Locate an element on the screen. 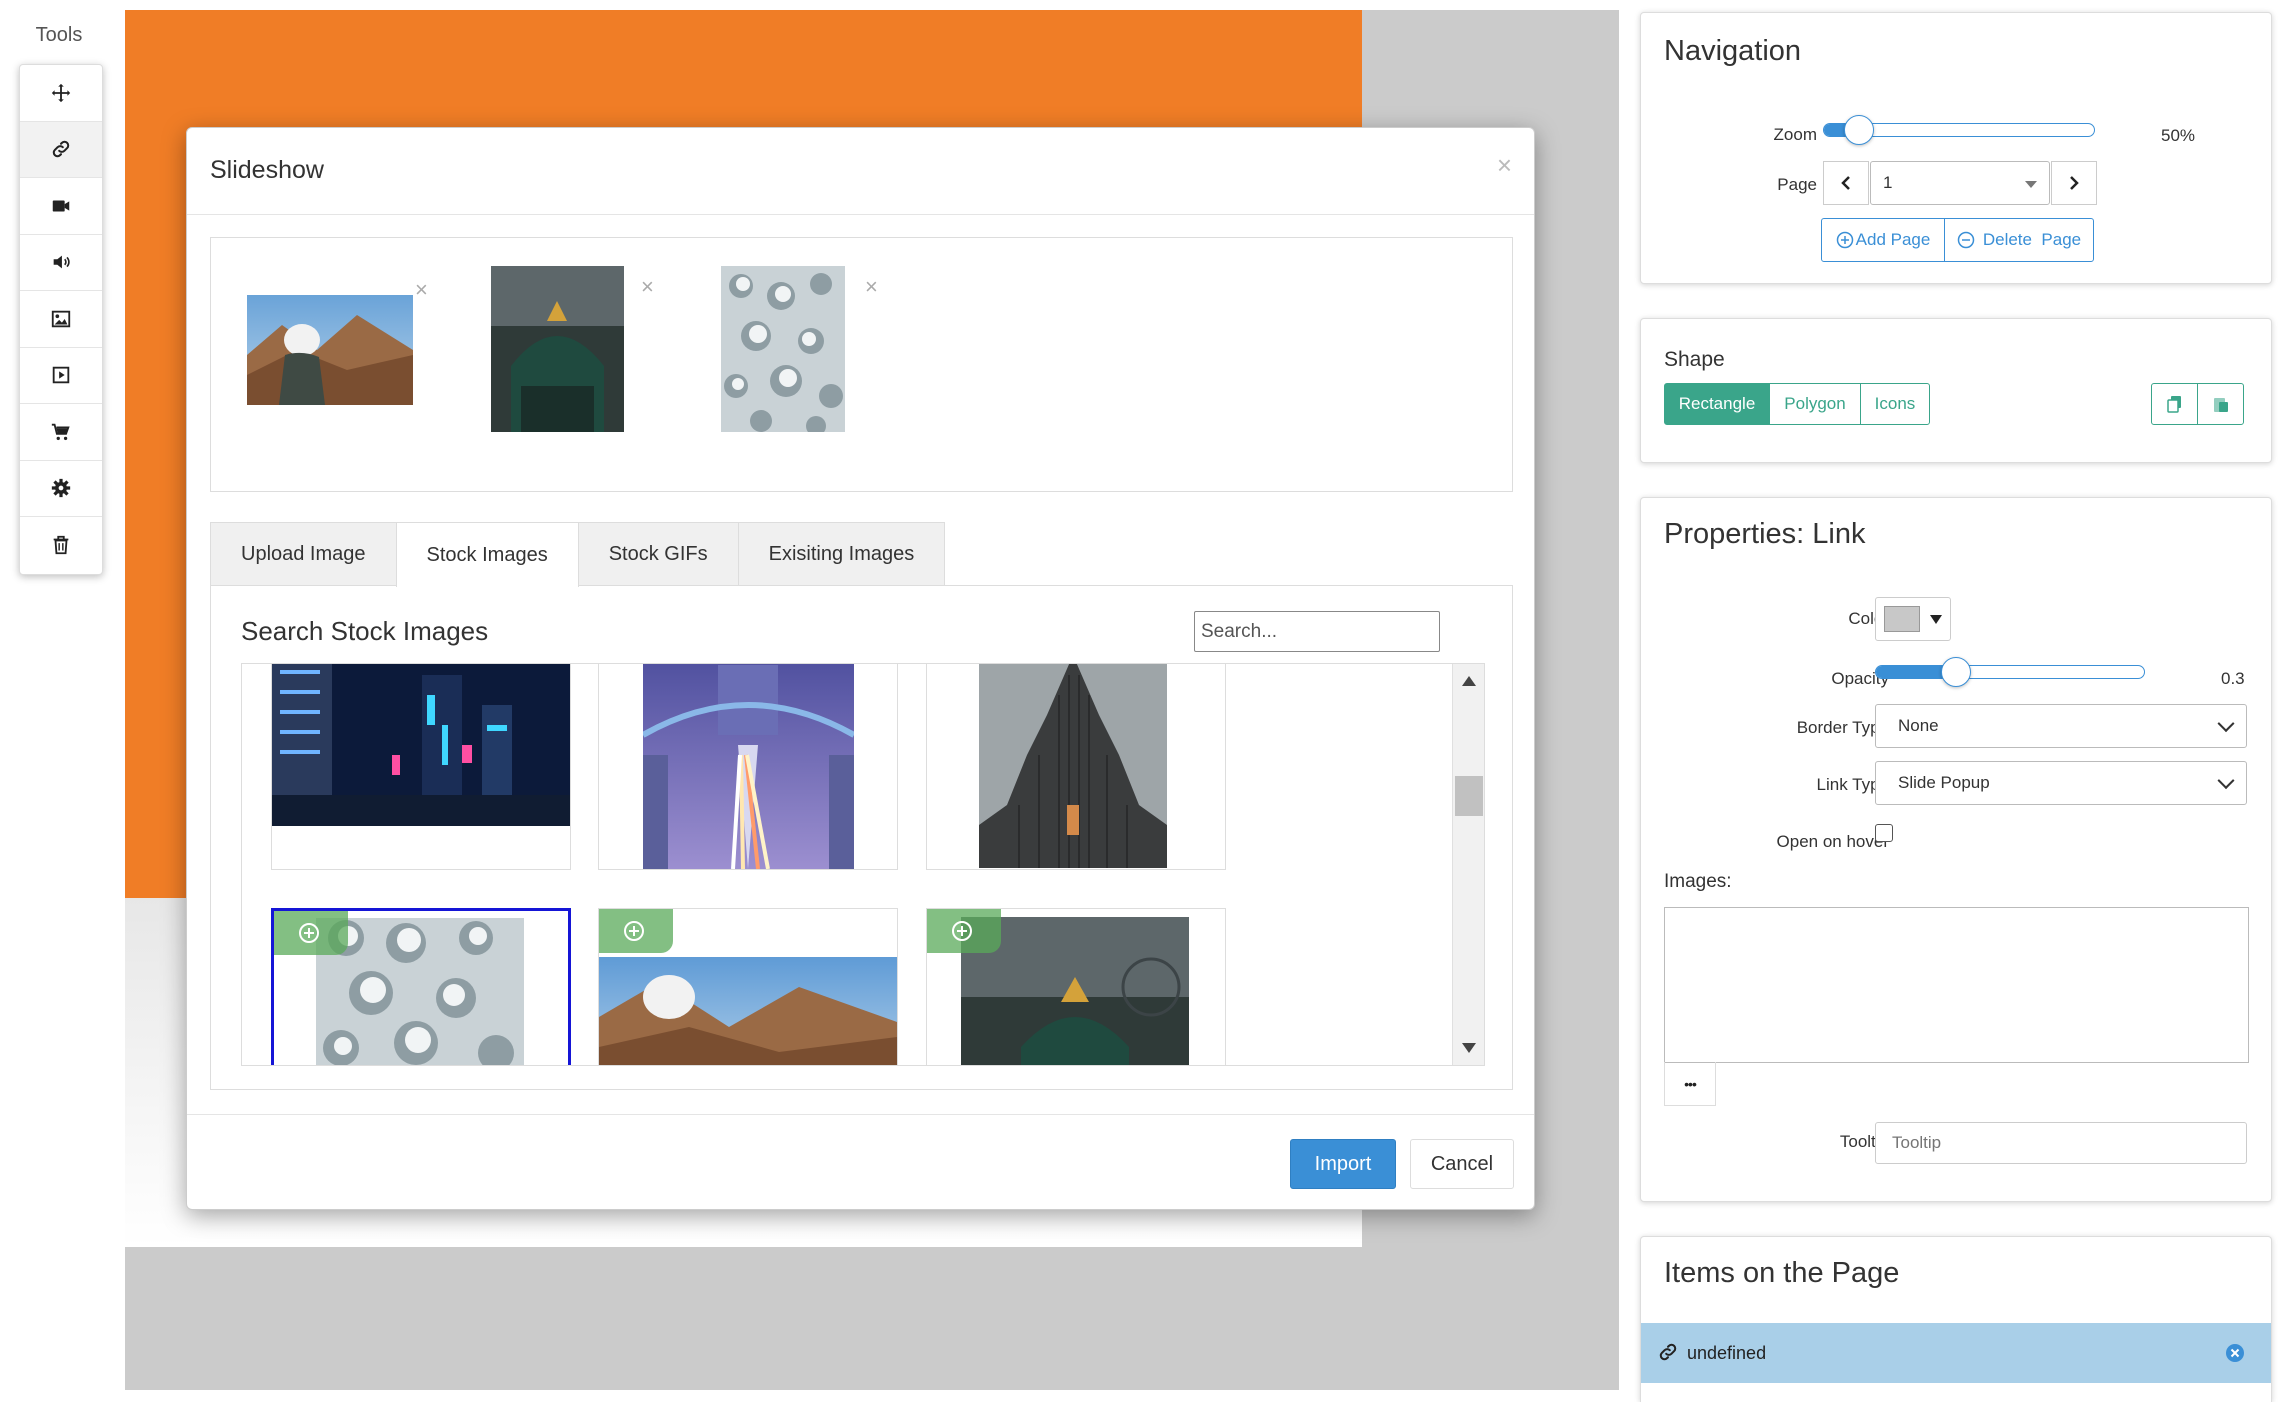 The height and width of the screenshot is (1402, 2288). gear-icon is located at coordinates (61, 488).